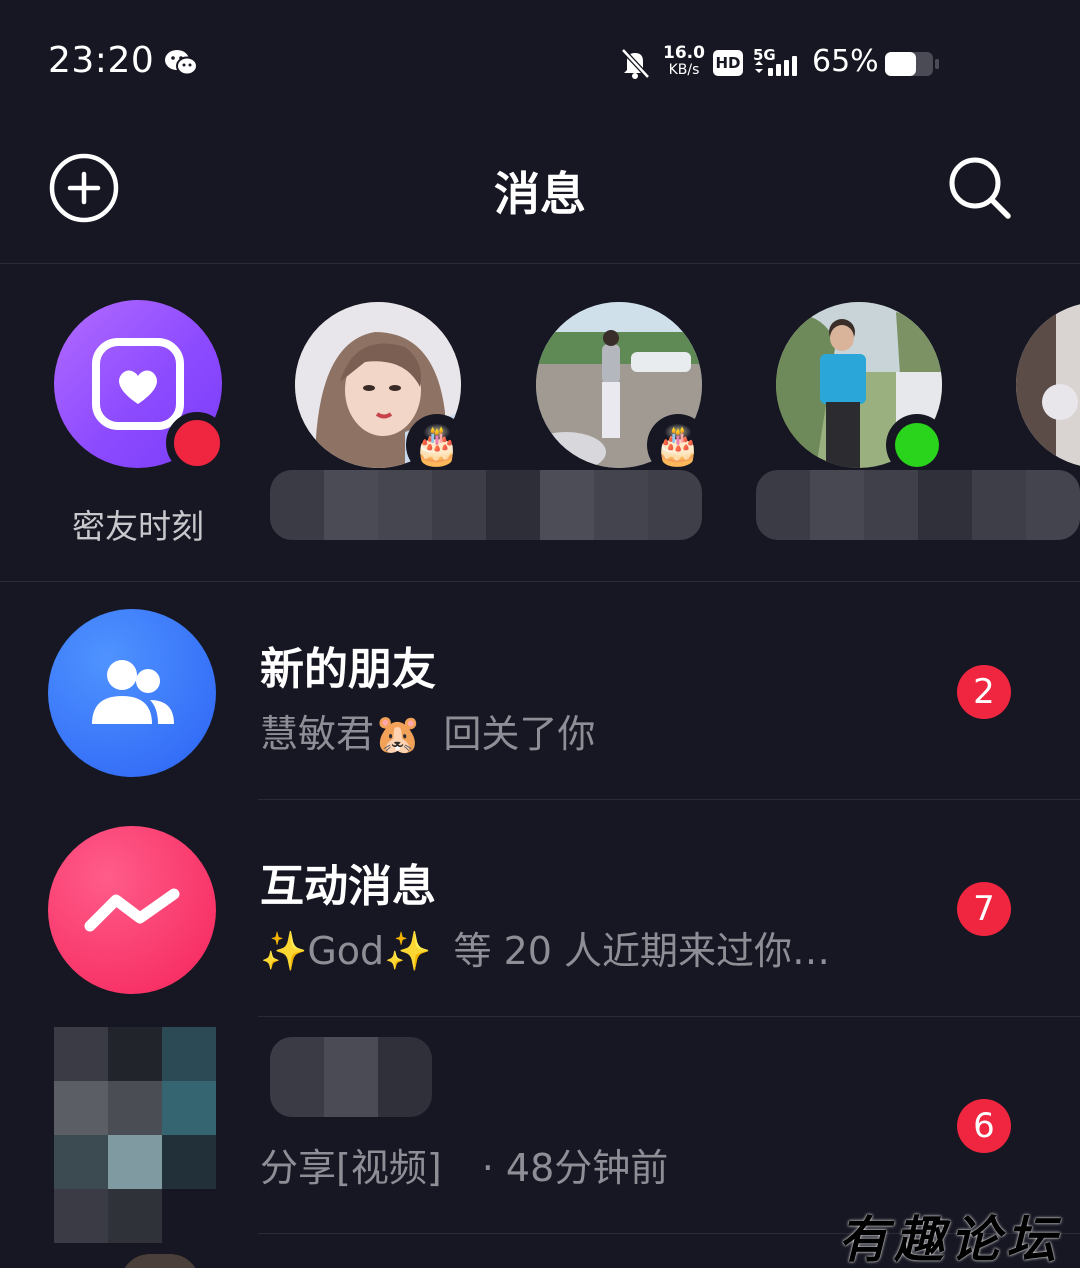  What do you see at coordinates (984, 692) in the screenshot?
I see `unread-badge: 2` at bounding box center [984, 692].